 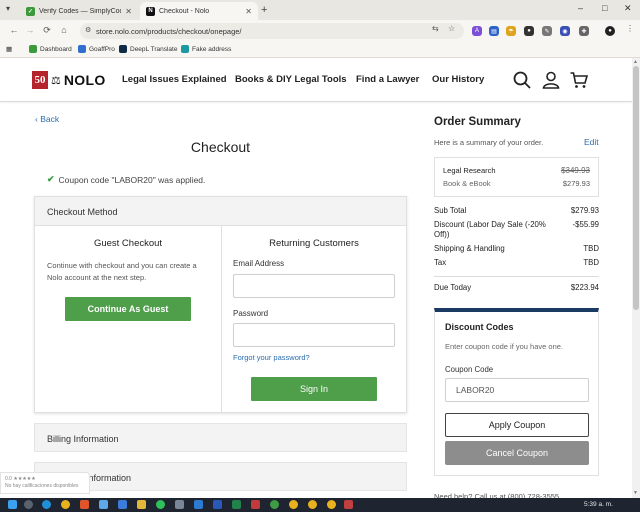 I want to click on summary-divider, so click(x=516, y=276).